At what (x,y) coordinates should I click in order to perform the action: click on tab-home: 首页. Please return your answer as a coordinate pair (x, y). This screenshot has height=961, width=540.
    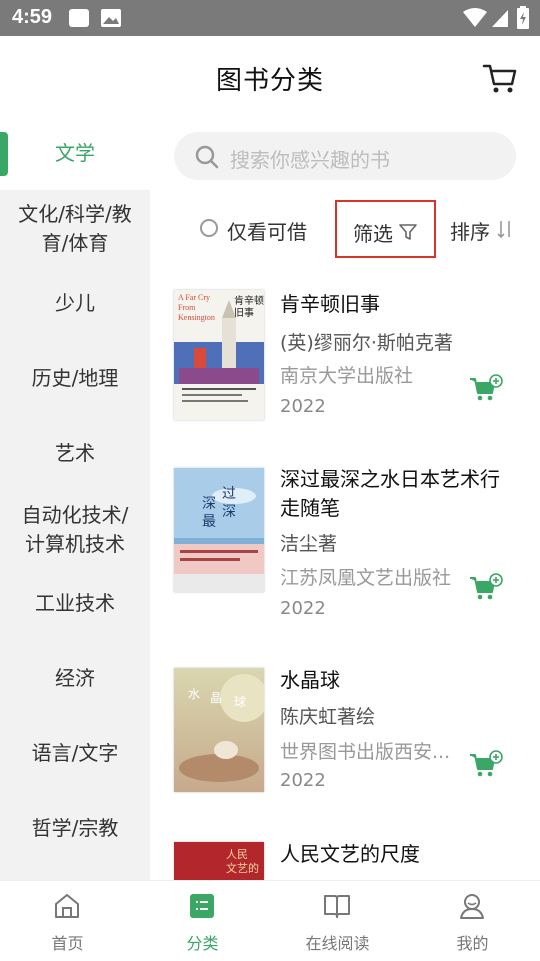
    Looking at the image, I should click on (67, 921).